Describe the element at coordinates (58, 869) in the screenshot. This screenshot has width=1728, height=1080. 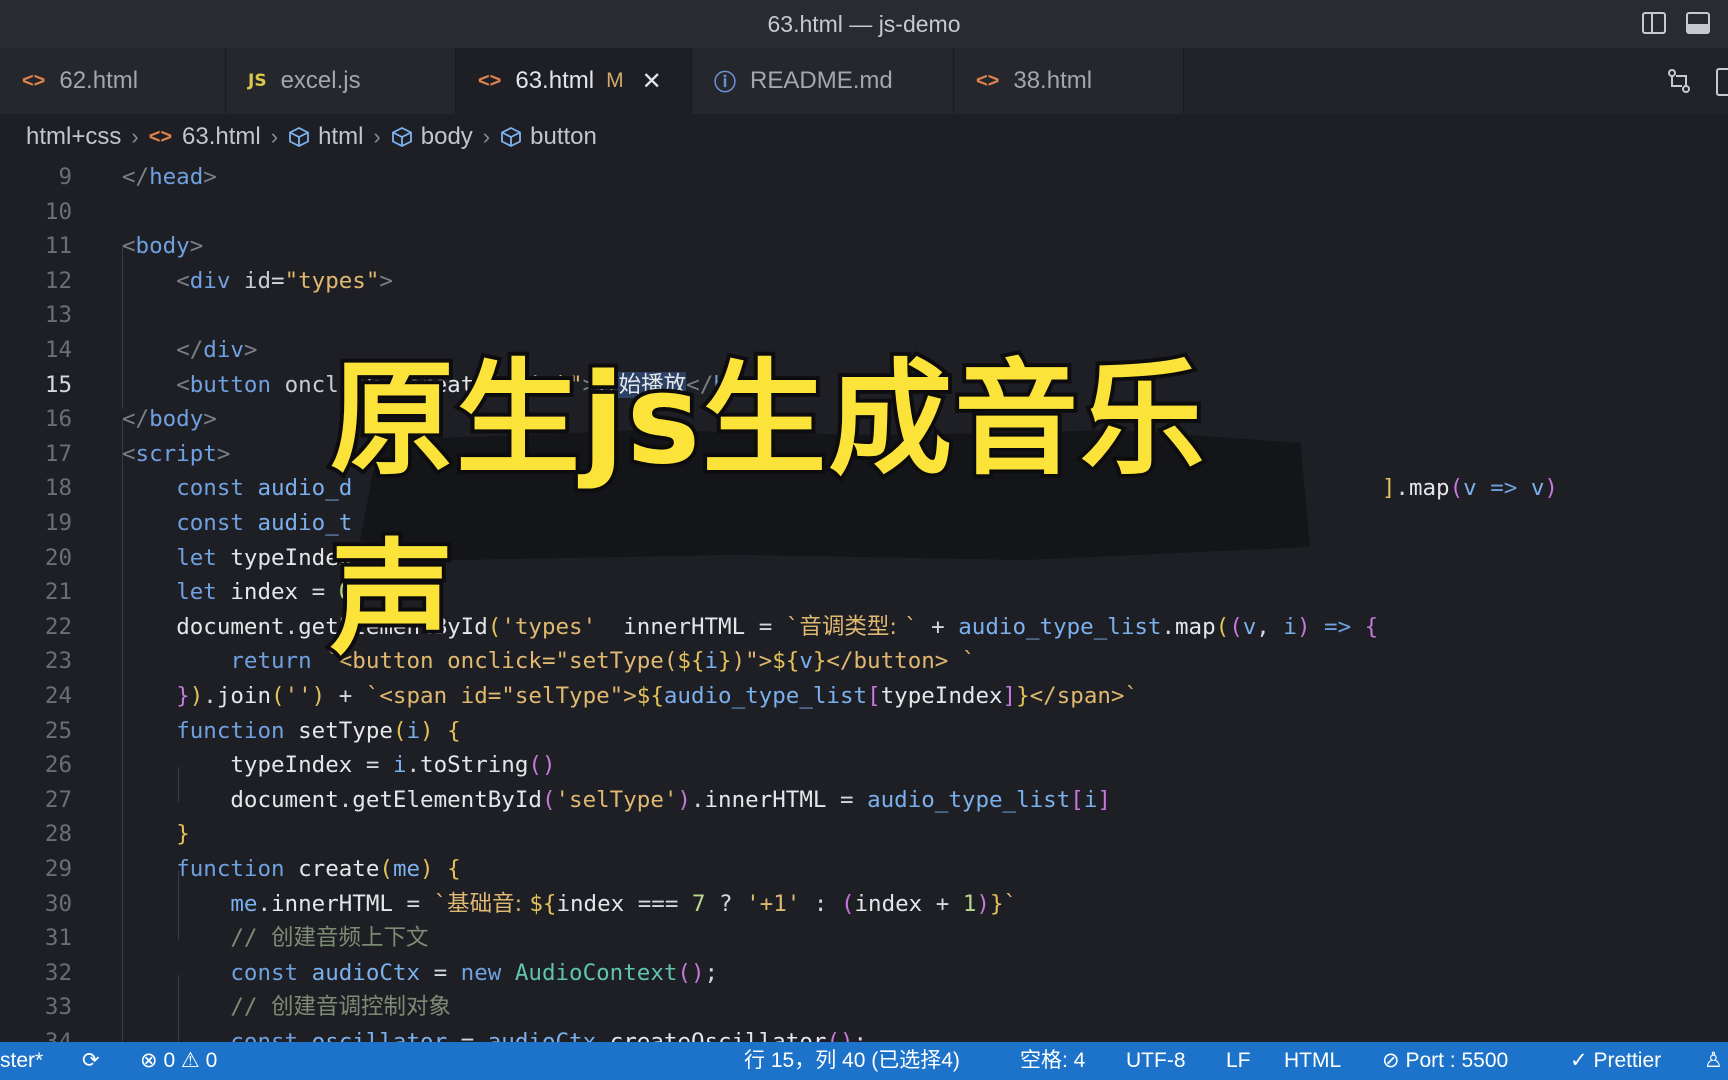
I see `line-number: 29` at that location.